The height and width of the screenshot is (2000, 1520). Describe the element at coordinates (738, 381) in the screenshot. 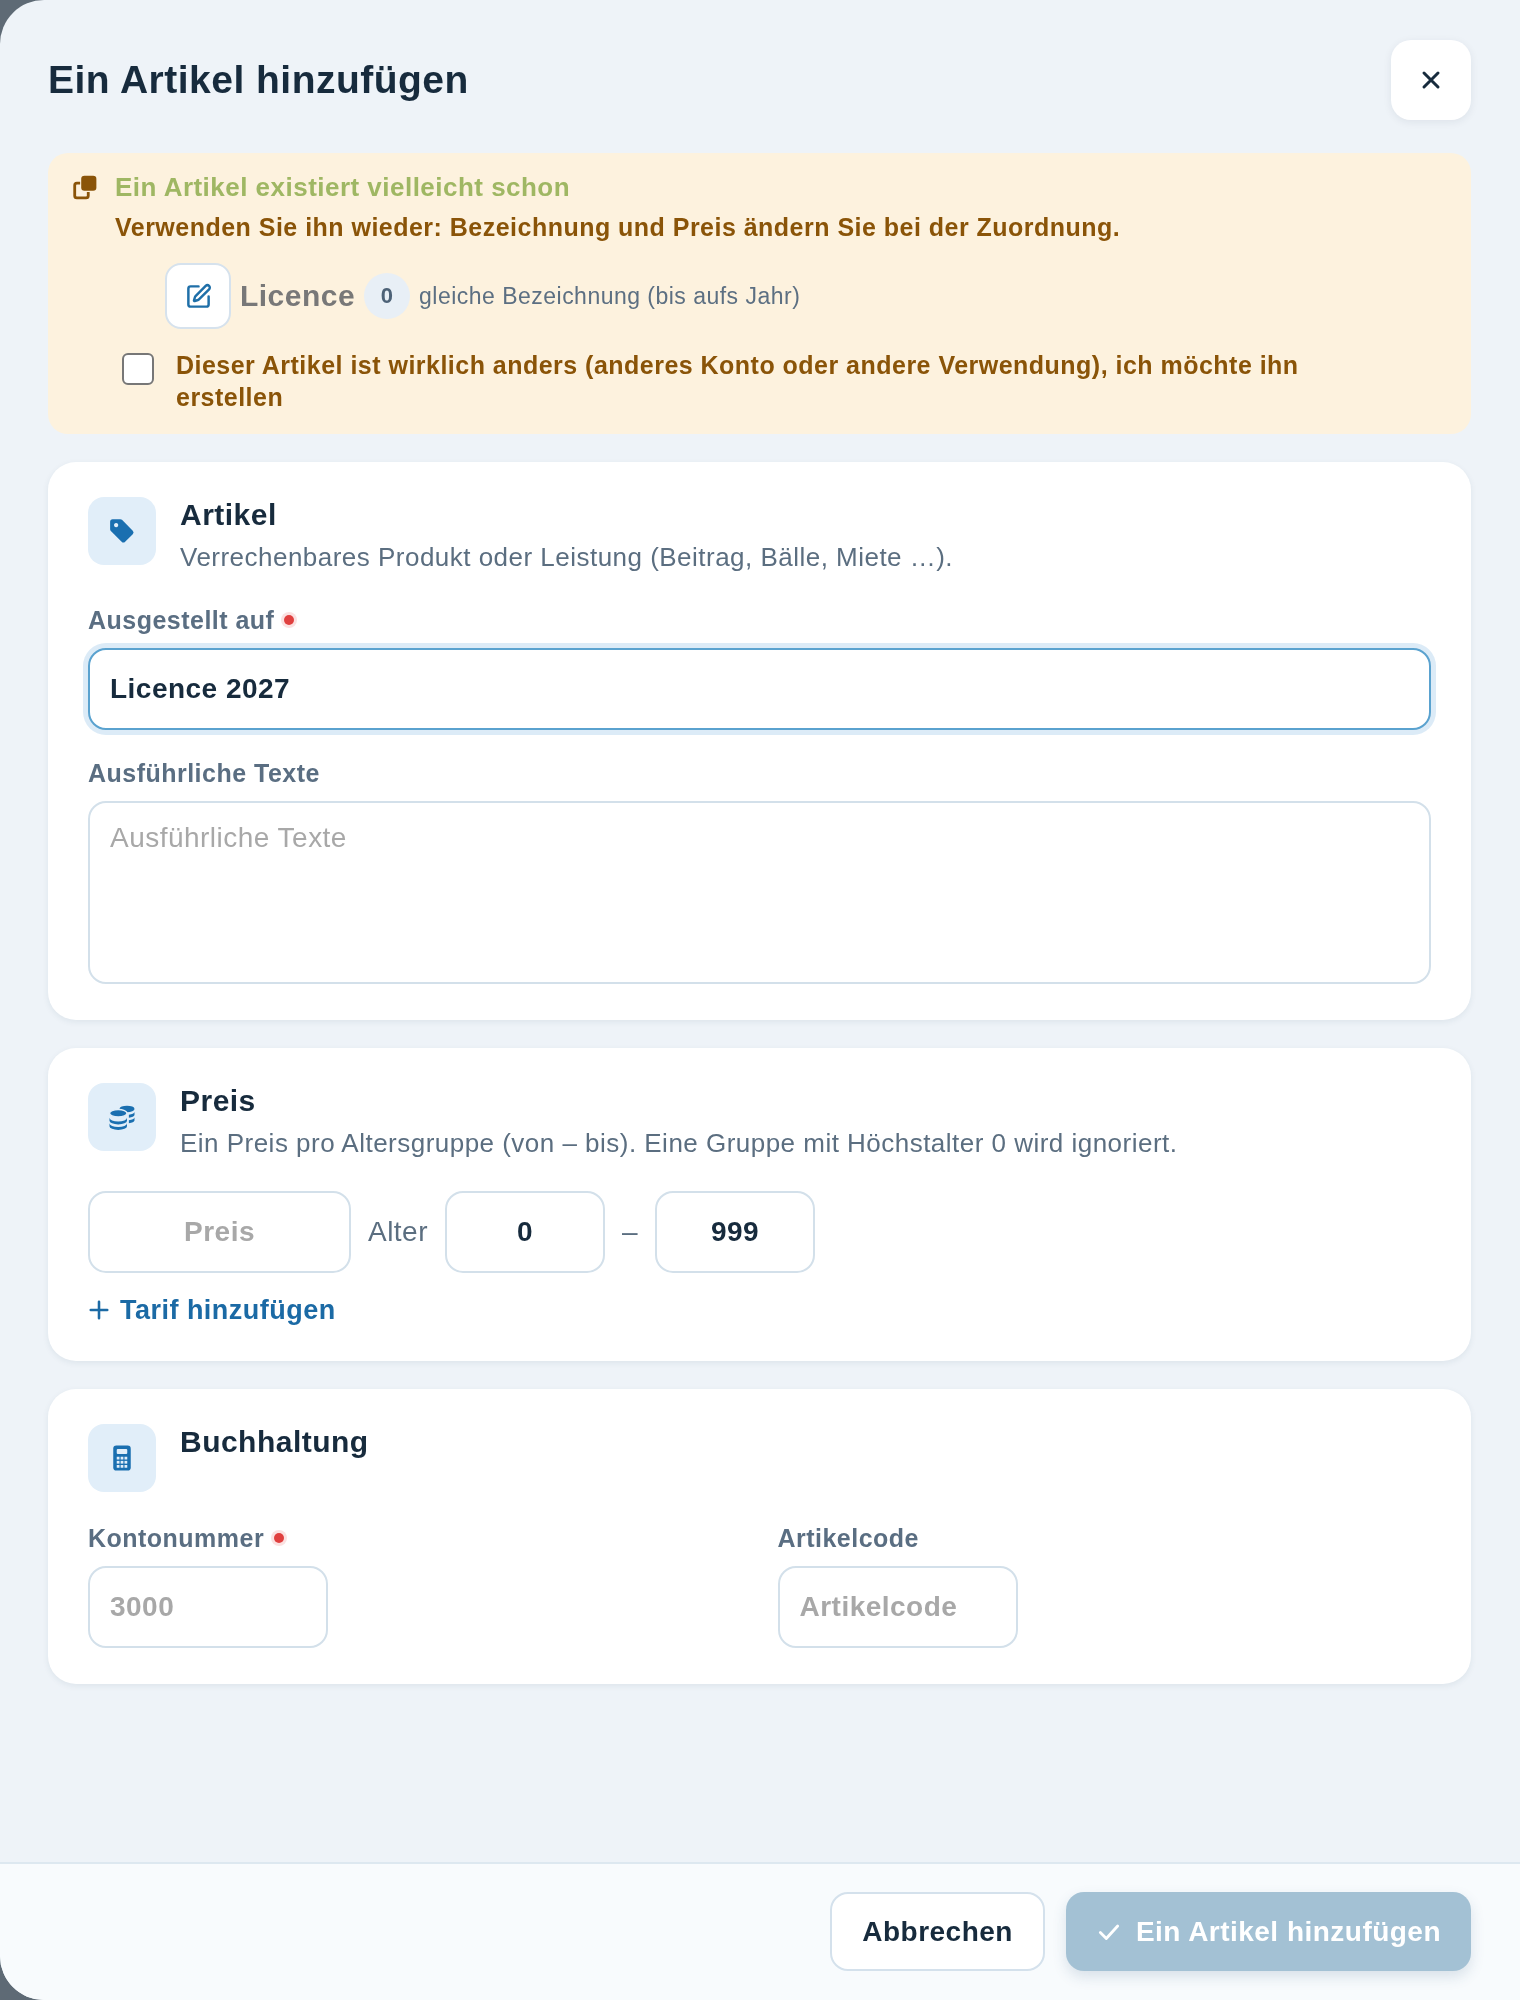

I see `checkbox-label: Dieser Artikel ist wirklich anders (anderes Konto oder andere Verwendung), ich möchte ihn erstellen` at that location.